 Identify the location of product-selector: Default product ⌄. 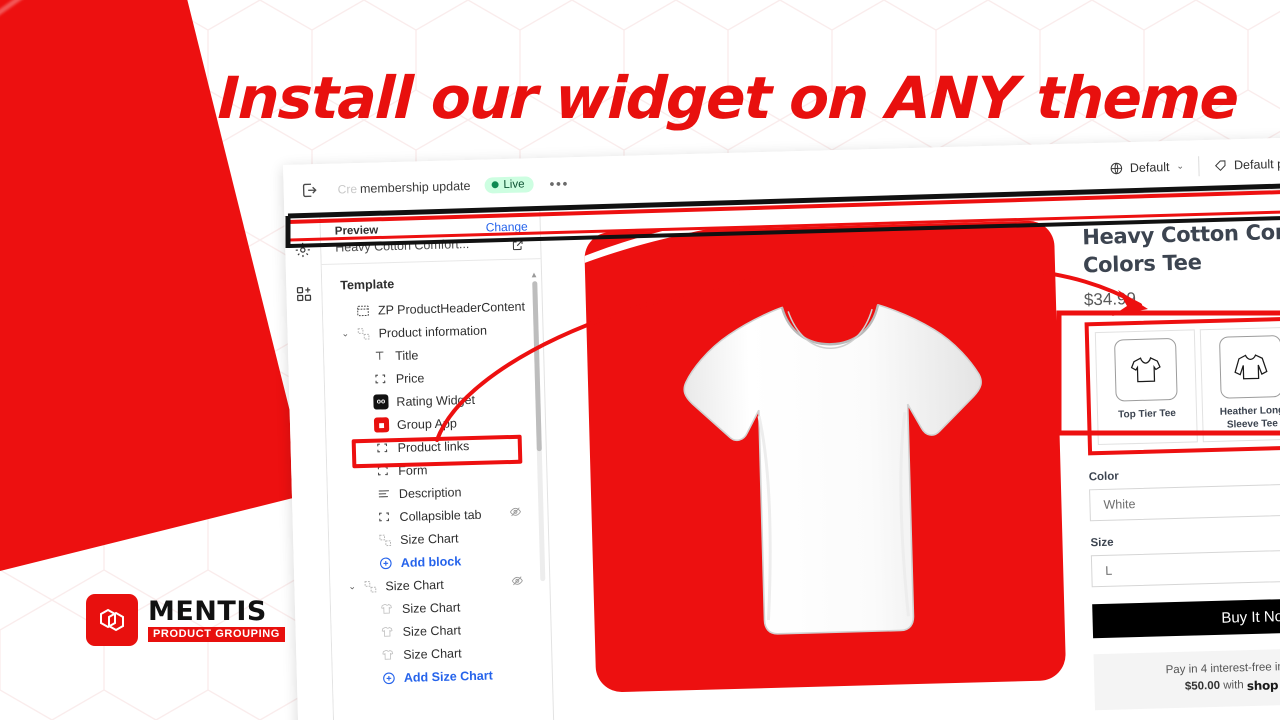
(1239, 164).